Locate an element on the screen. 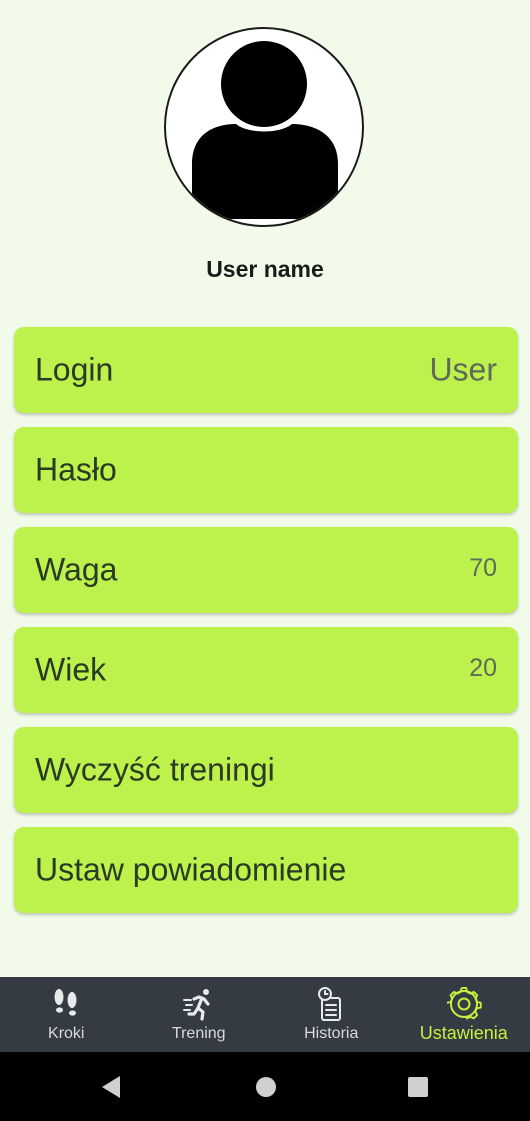  bottom-nav: Kroki Trening Historia Ustawienia is located at coordinates (265, 1014).